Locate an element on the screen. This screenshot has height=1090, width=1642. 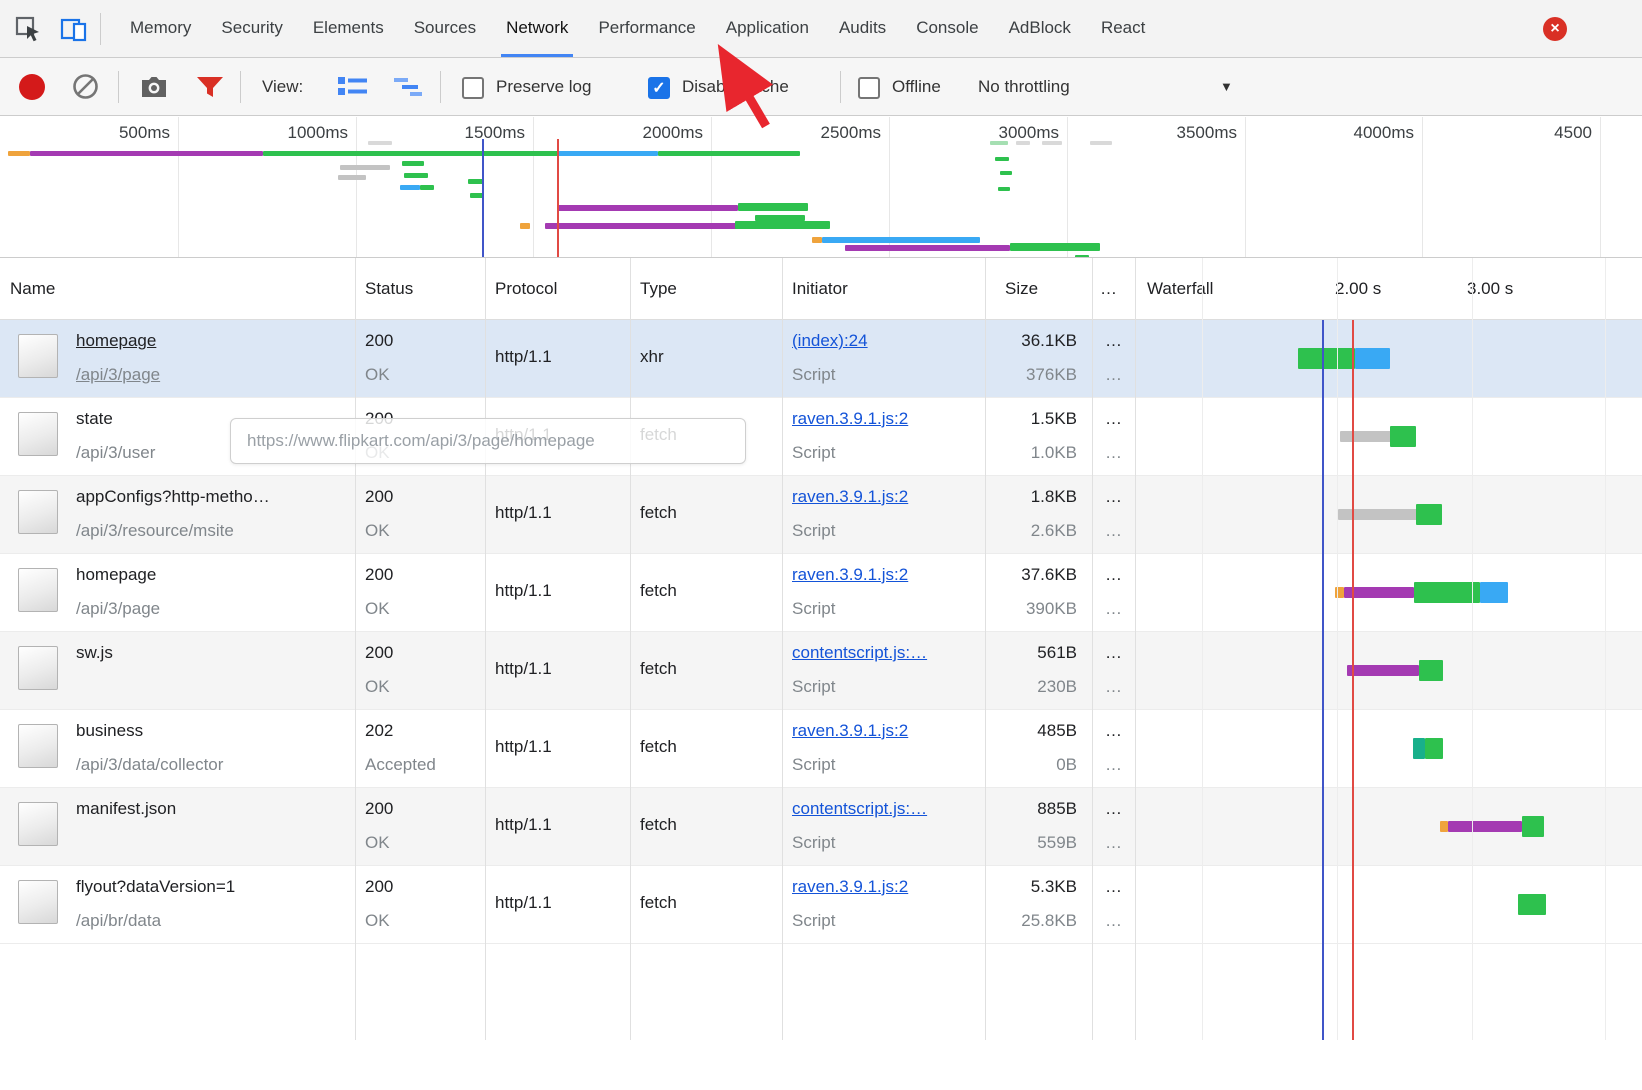
tab-application: Application is located at coordinates (767, 28).